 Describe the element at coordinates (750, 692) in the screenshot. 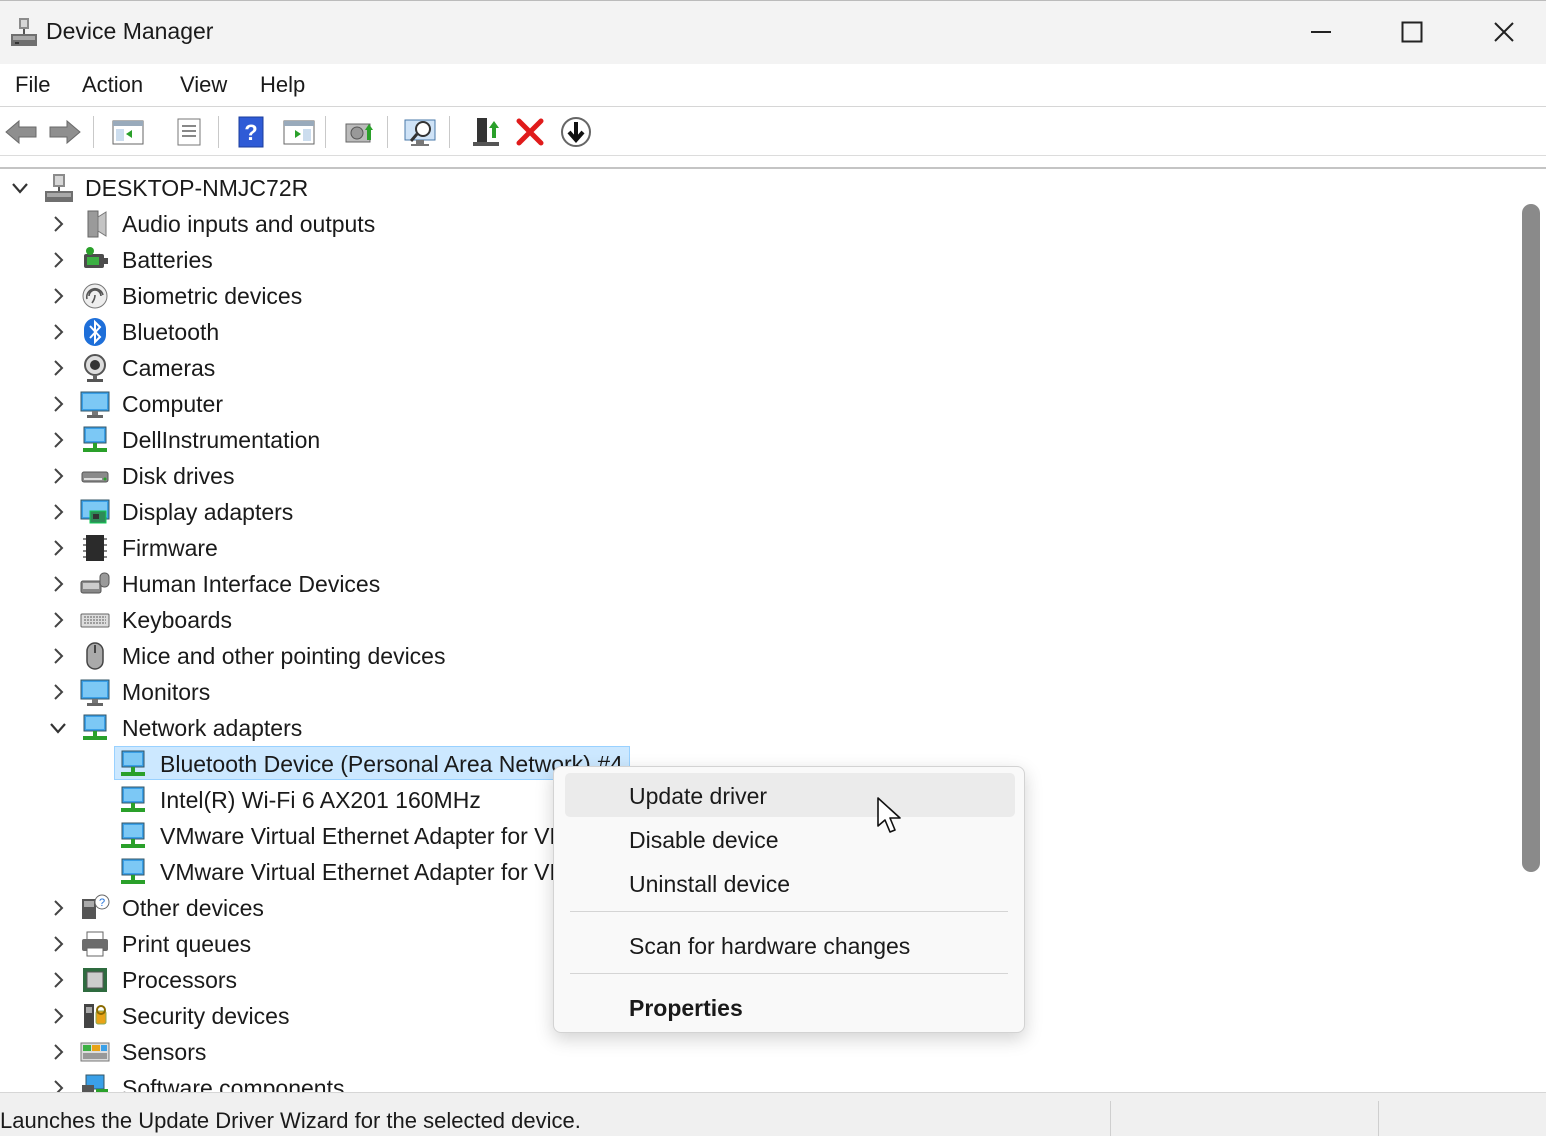

I see `tree-category: Monitors` at that location.